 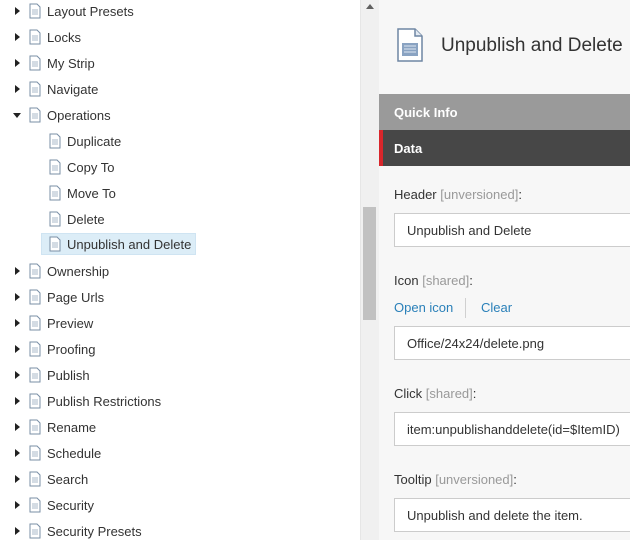 What do you see at coordinates (72, 427) in the screenshot?
I see `tree-item-label: Rename` at bounding box center [72, 427].